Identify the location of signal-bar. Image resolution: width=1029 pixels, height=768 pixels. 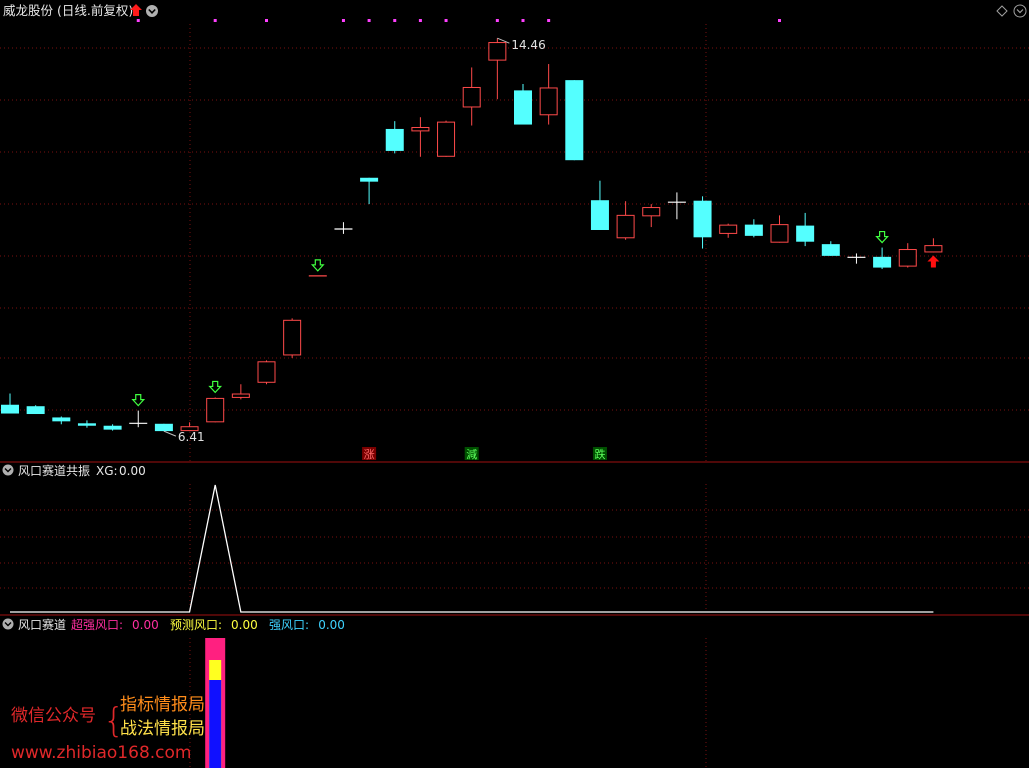
(215, 703).